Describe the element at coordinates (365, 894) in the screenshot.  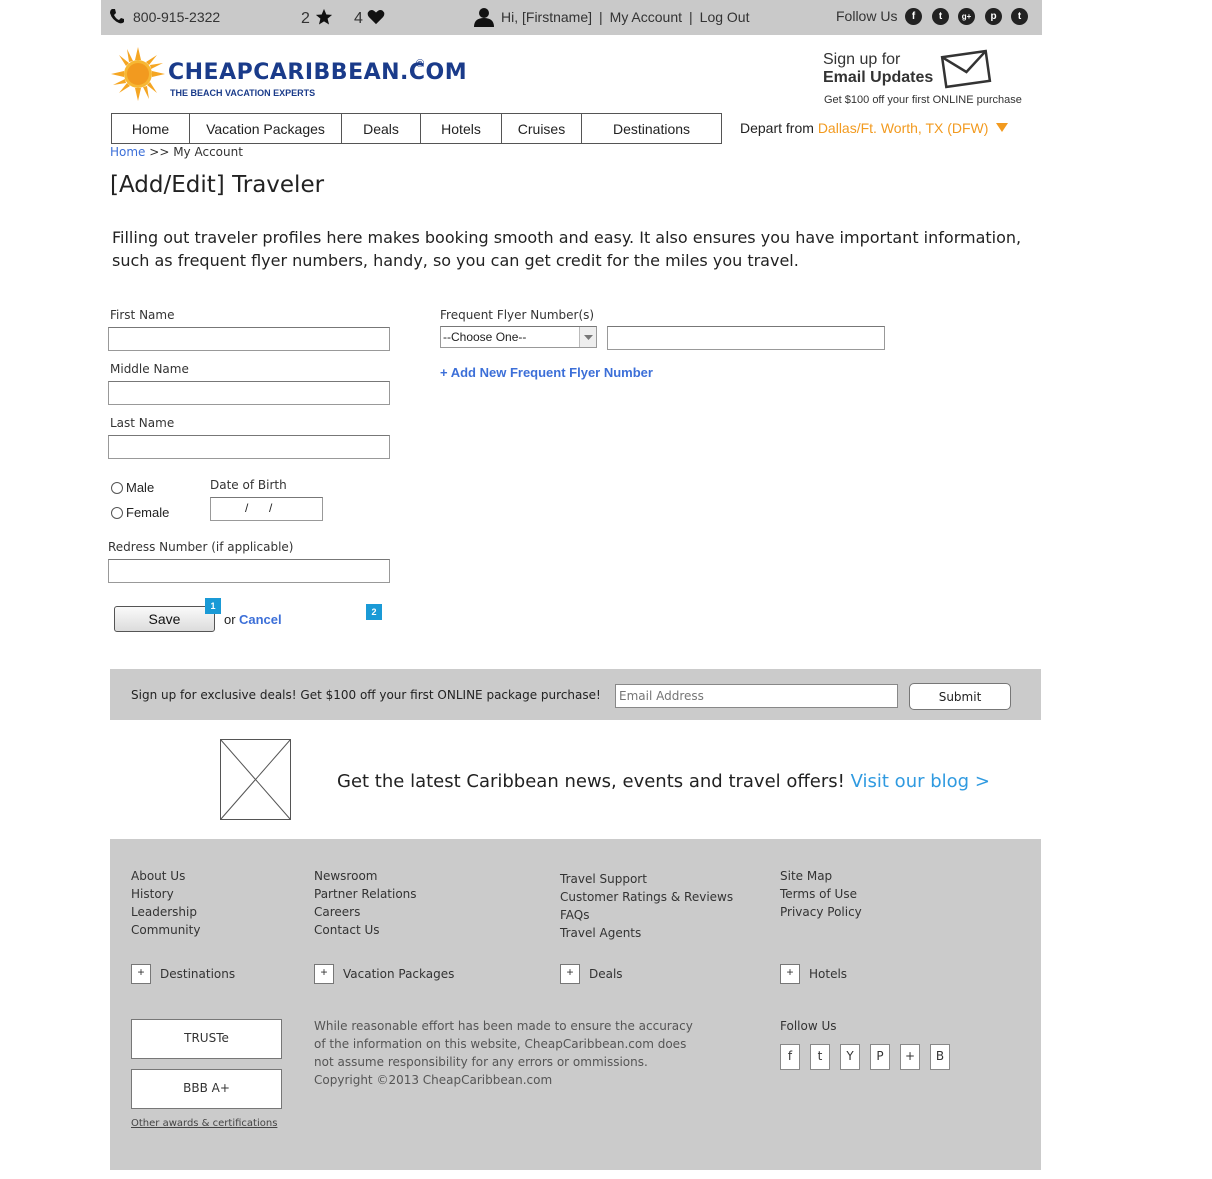
I see `footer-link-partner: Partner Relations` at that location.